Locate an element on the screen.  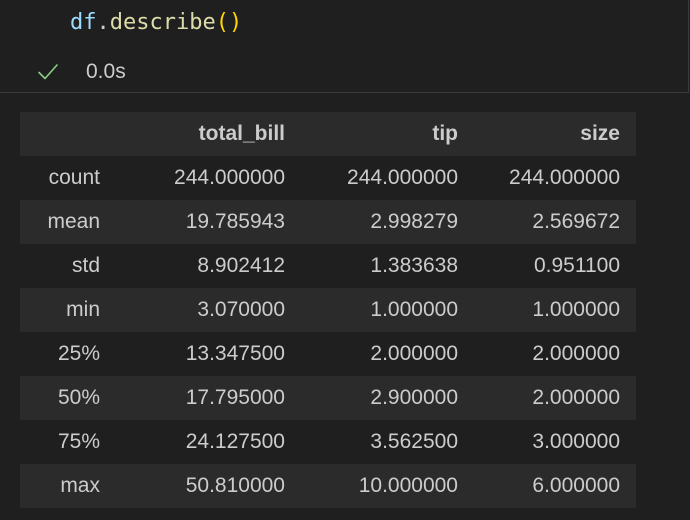
row-label: count is located at coordinates (74, 177).